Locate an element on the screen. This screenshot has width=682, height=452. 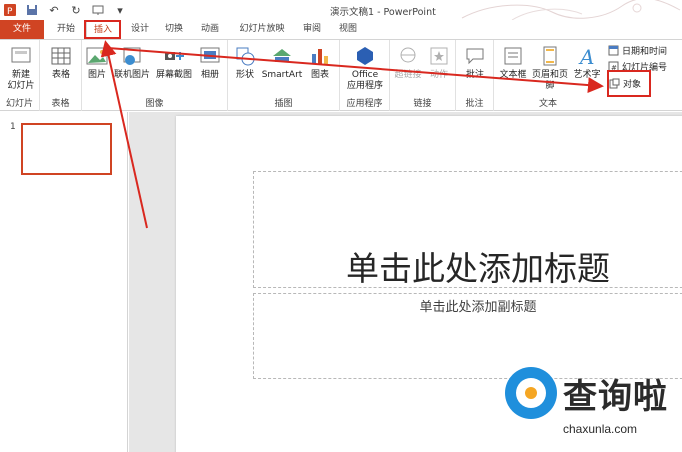
office-apps-label-1: Office is located at coordinates (365, 75).